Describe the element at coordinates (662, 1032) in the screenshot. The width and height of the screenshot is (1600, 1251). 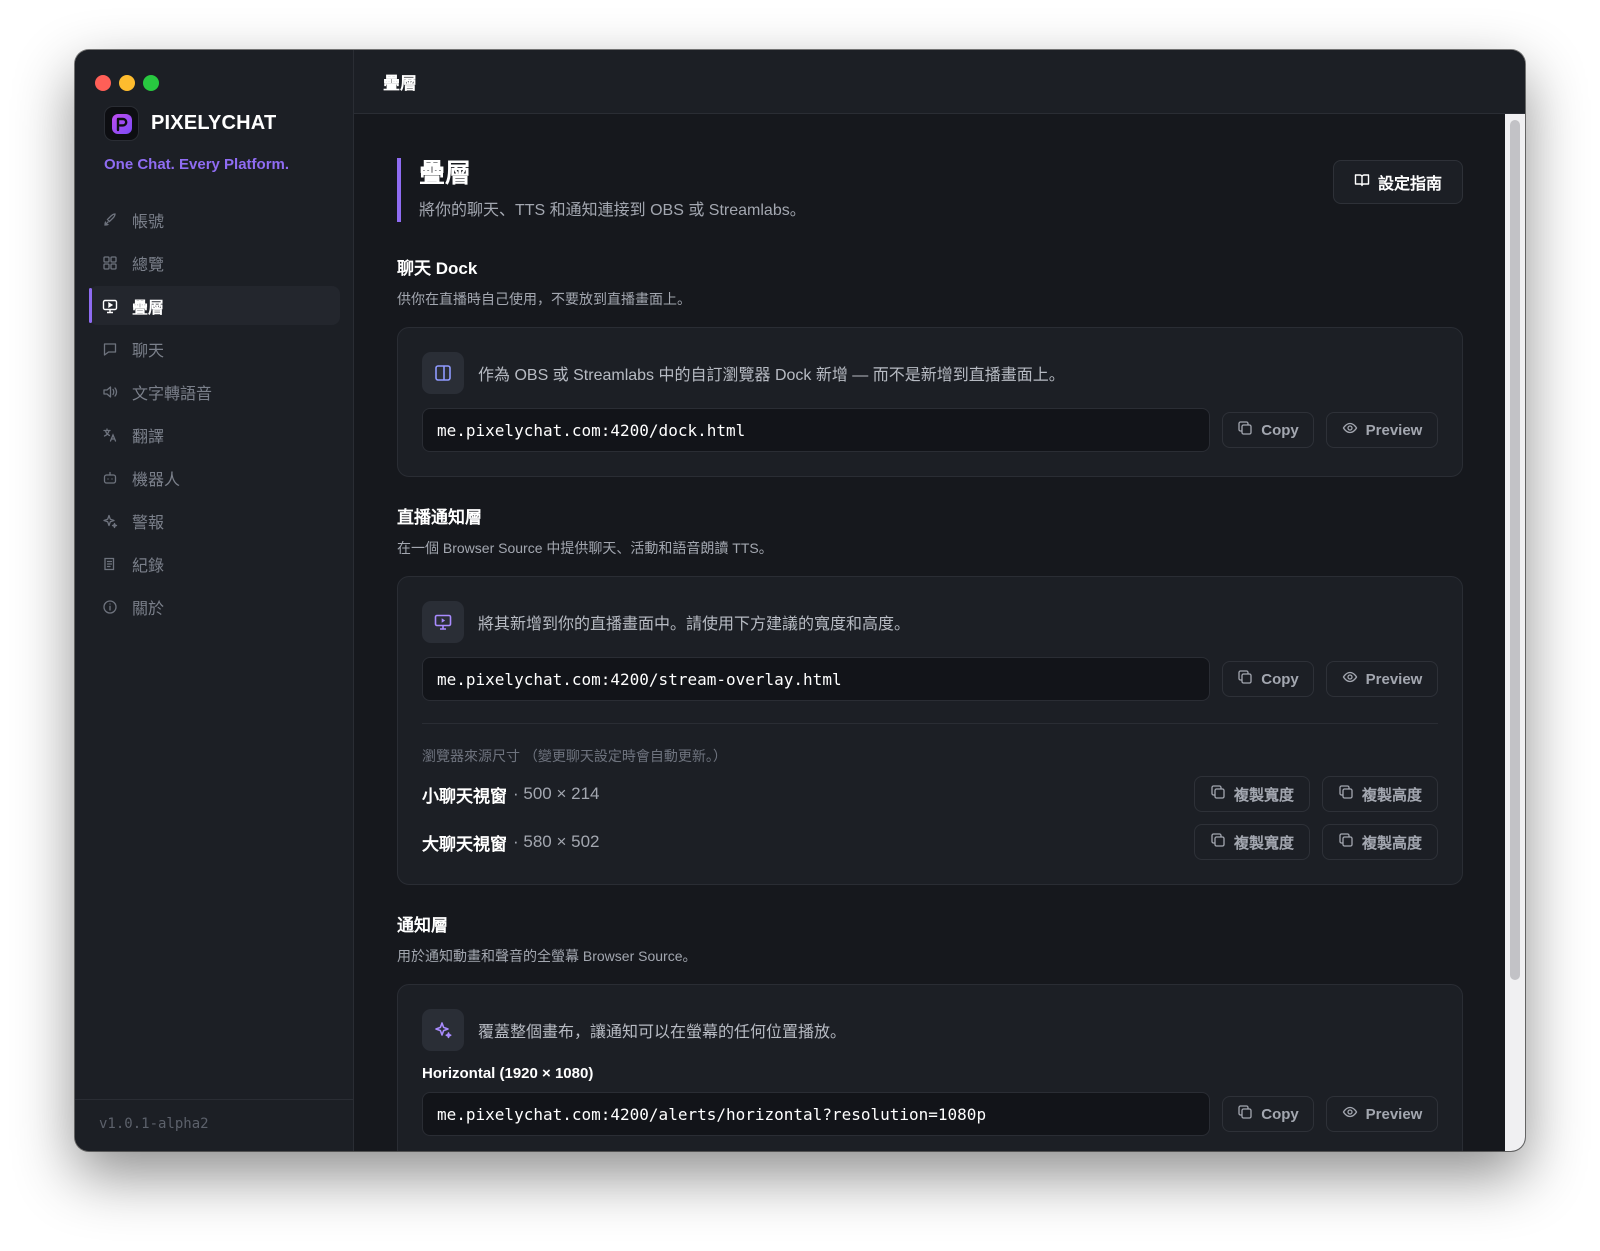
I see `card-description: 覆蓋整個畫布，讓通知可以在螢幕的任何位置播放。` at that location.